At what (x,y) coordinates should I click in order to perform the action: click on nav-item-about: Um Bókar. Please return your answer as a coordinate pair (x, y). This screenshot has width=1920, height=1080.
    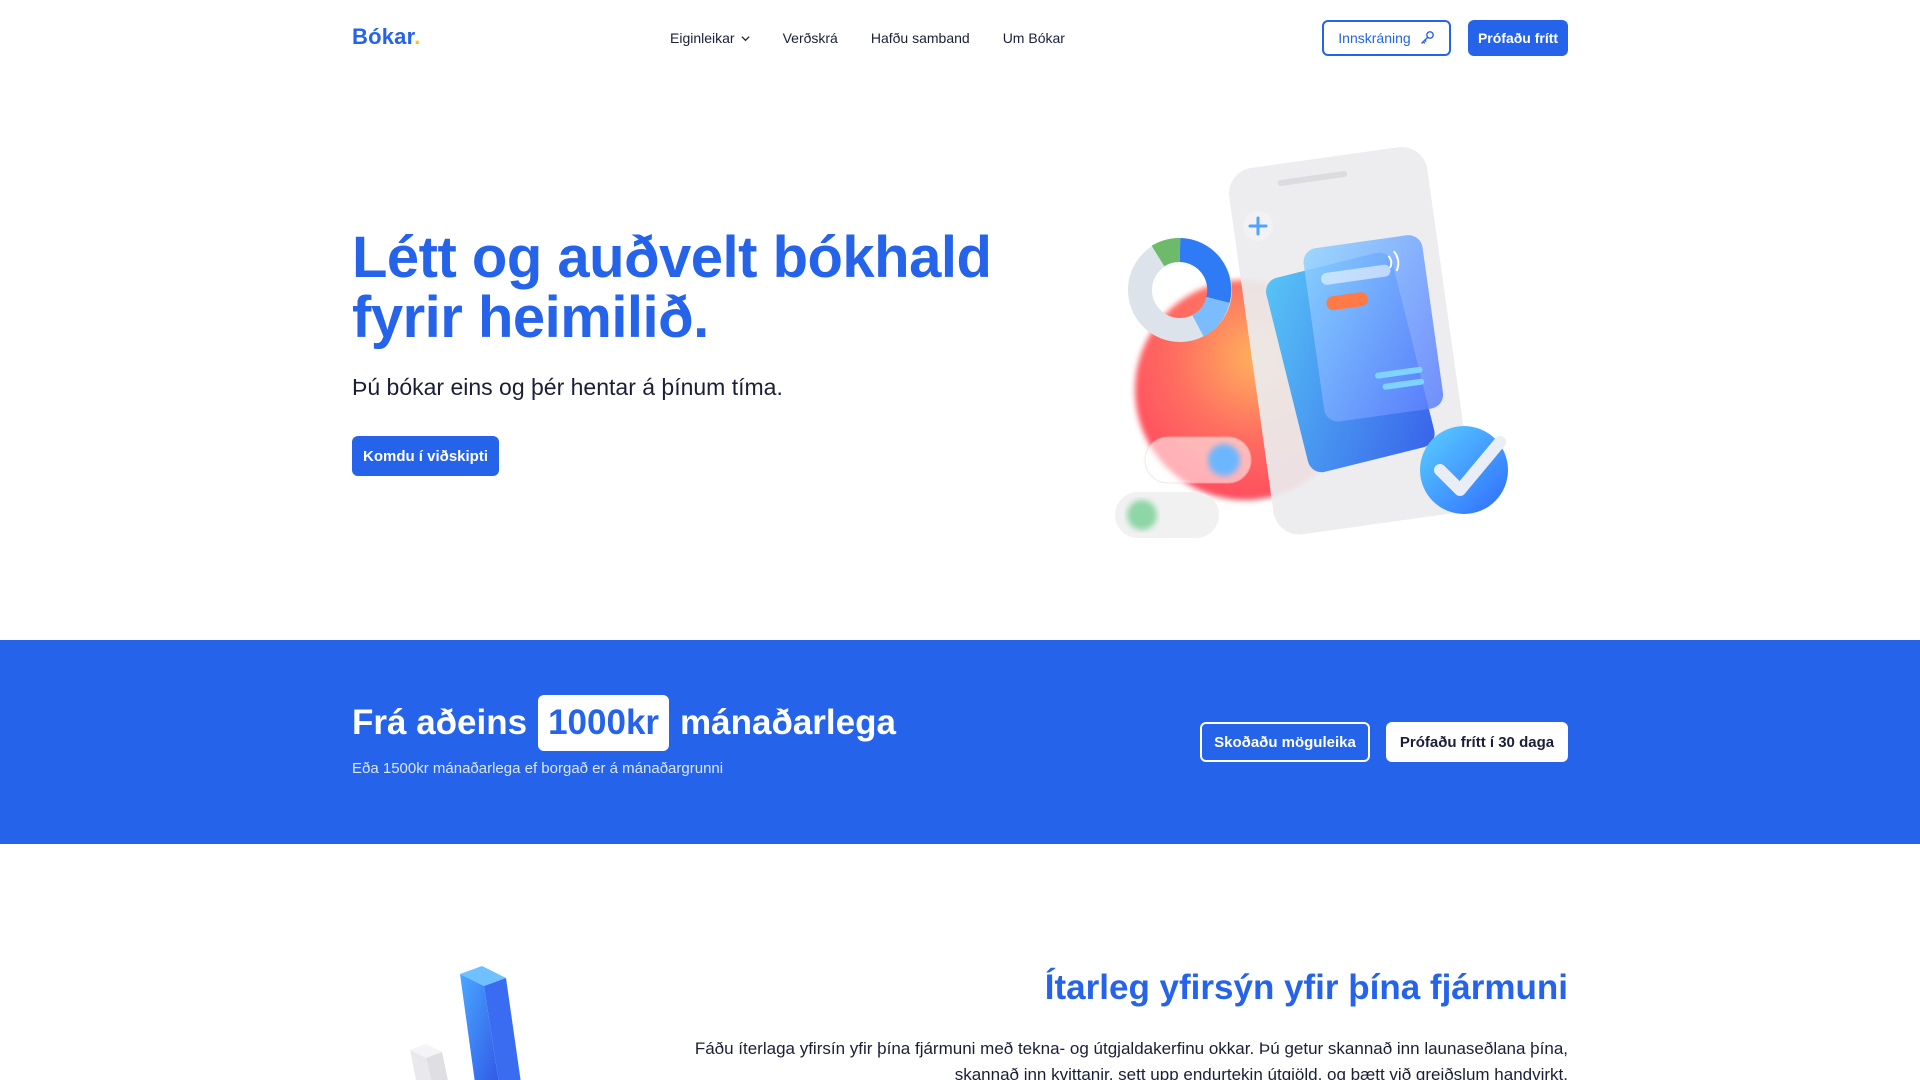
    Looking at the image, I should click on (1034, 38).